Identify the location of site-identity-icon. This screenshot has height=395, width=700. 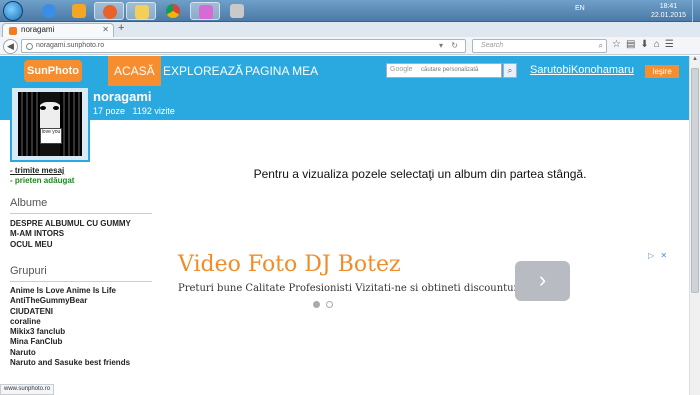
(29, 46).